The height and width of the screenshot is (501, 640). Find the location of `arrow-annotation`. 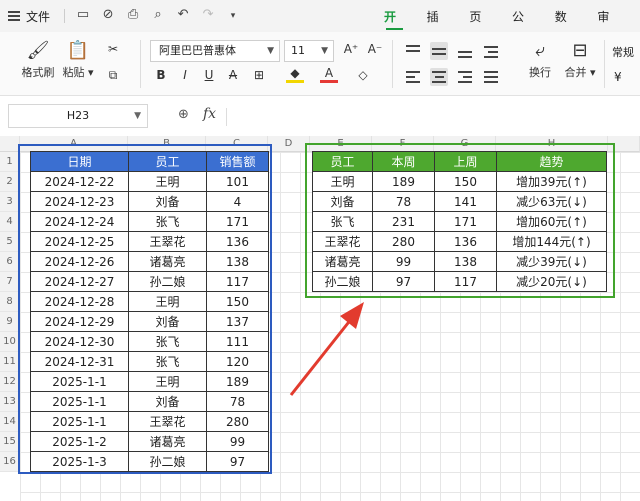

arrow-annotation is located at coordinates (326, 349).